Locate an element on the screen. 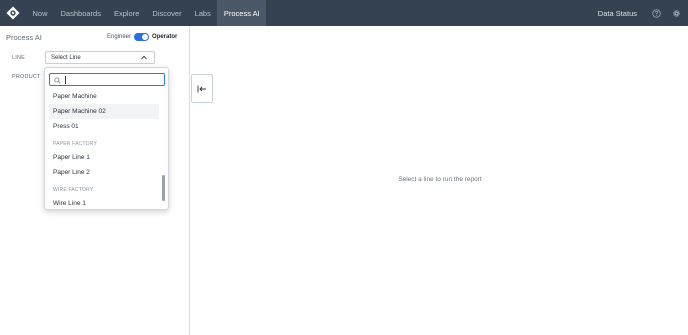  group-header-wire-factory: WIRE FACTORY is located at coordinates (73, 190).